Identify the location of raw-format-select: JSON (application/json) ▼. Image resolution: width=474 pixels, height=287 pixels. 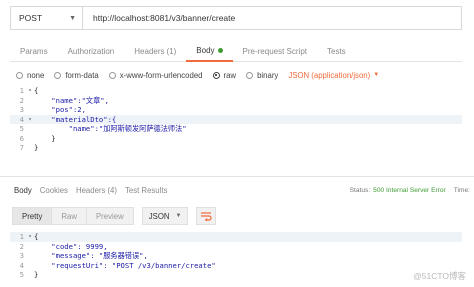
(333, 75).